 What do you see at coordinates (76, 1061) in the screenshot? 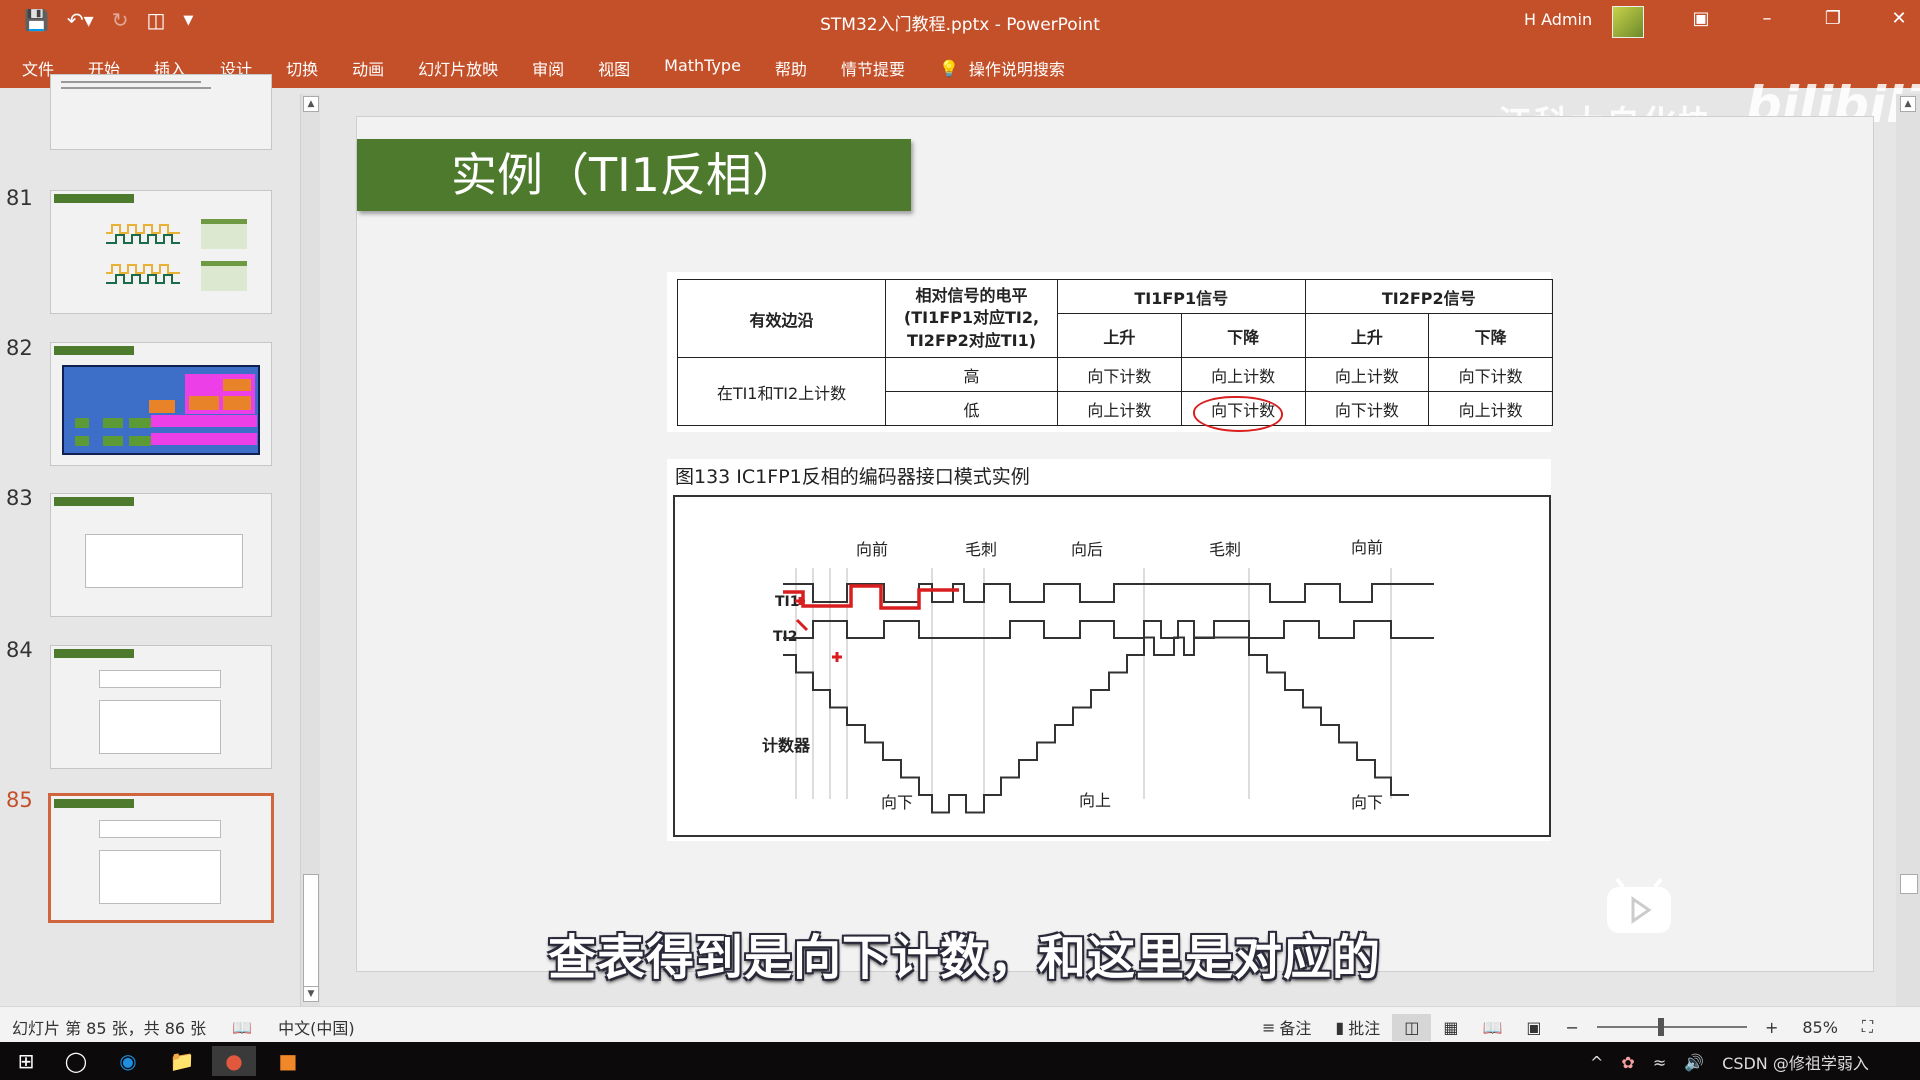
I see `search-icon: ◯` at bounding box center [76, 1061].